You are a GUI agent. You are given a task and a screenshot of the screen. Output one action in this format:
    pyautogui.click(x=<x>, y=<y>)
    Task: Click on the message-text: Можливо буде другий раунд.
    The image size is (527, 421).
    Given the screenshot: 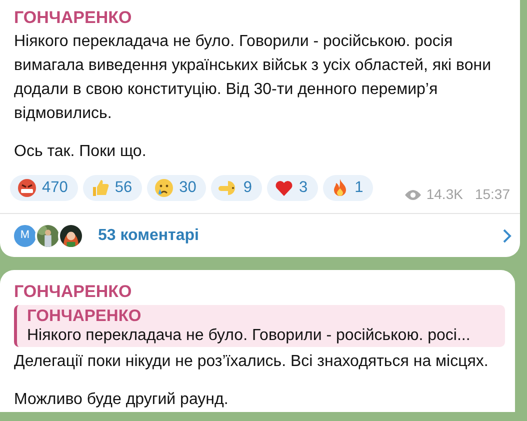 What is the action you would take?
    pyautogui.click(x=122, y=400)
    